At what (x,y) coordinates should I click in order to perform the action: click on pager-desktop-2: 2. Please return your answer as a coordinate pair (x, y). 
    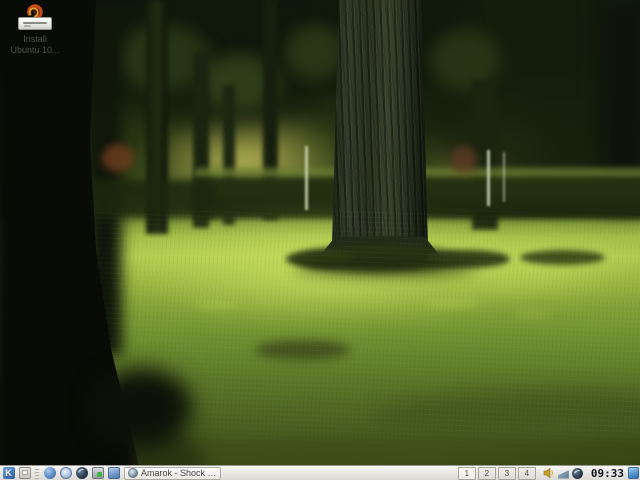
    Looking at the image, I should click on (486, 473).